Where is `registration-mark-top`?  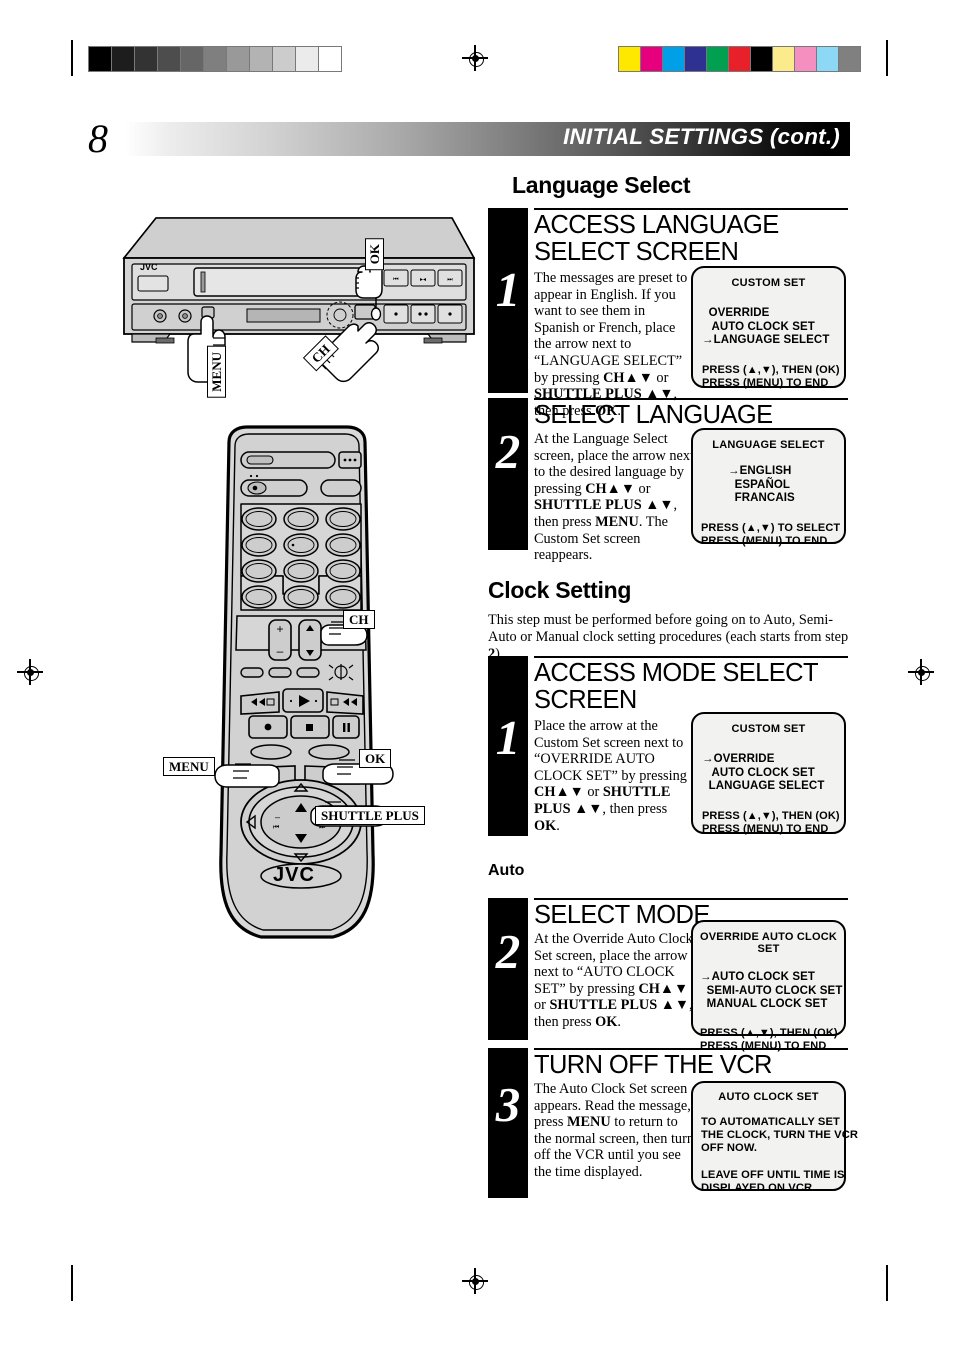 registration-mark-top is located at coordinates (475, 58).